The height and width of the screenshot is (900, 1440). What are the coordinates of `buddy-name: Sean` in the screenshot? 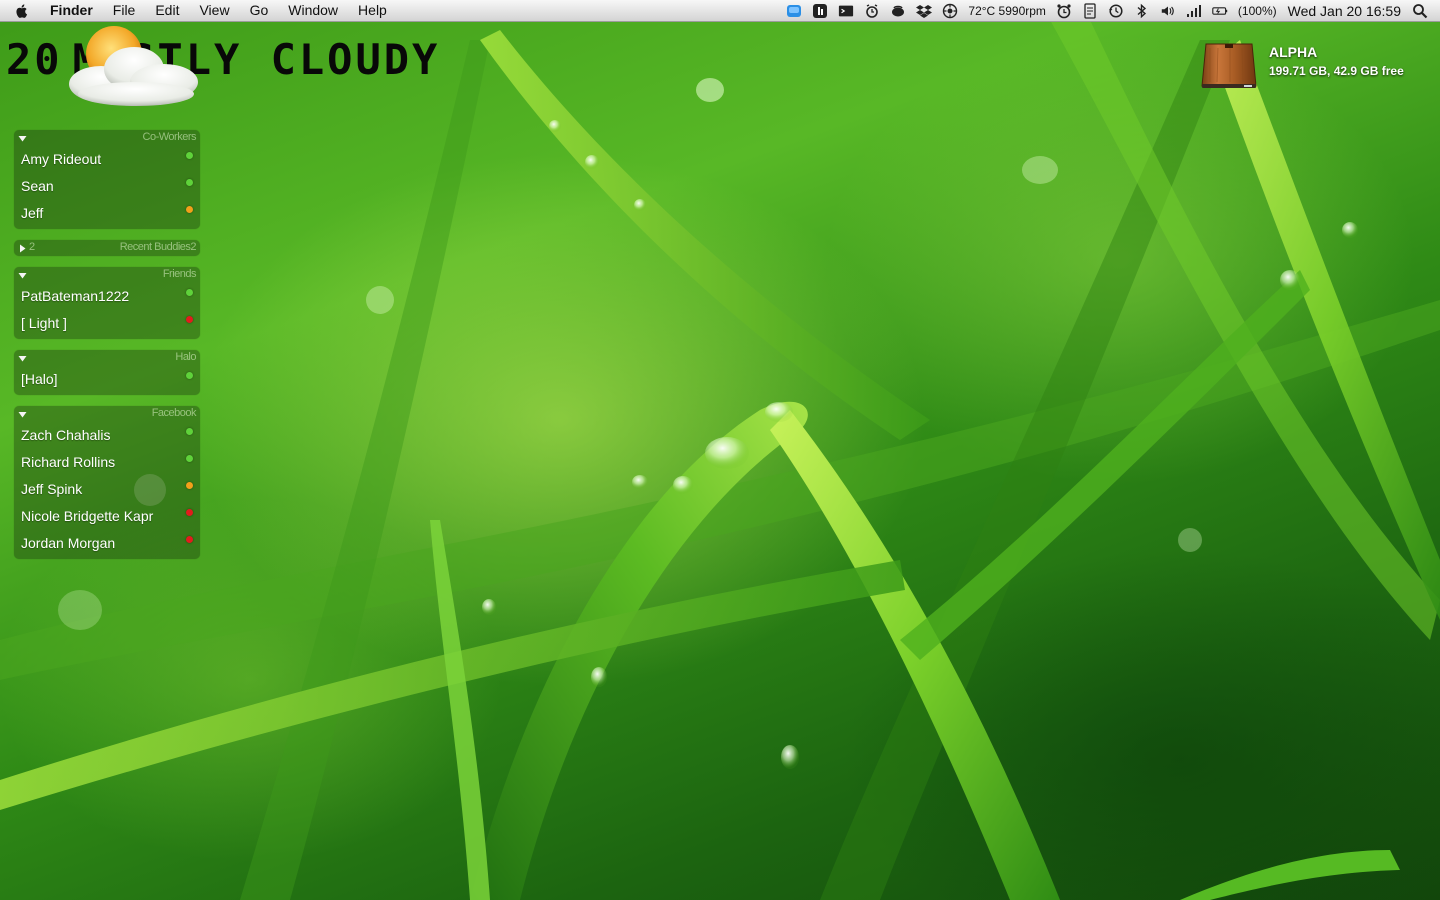 It's located at (37, 186).